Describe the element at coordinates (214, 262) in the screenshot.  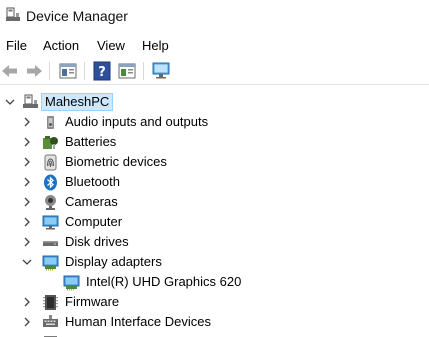
I see `tree-item-display-adapters: Display adapters` at that location.